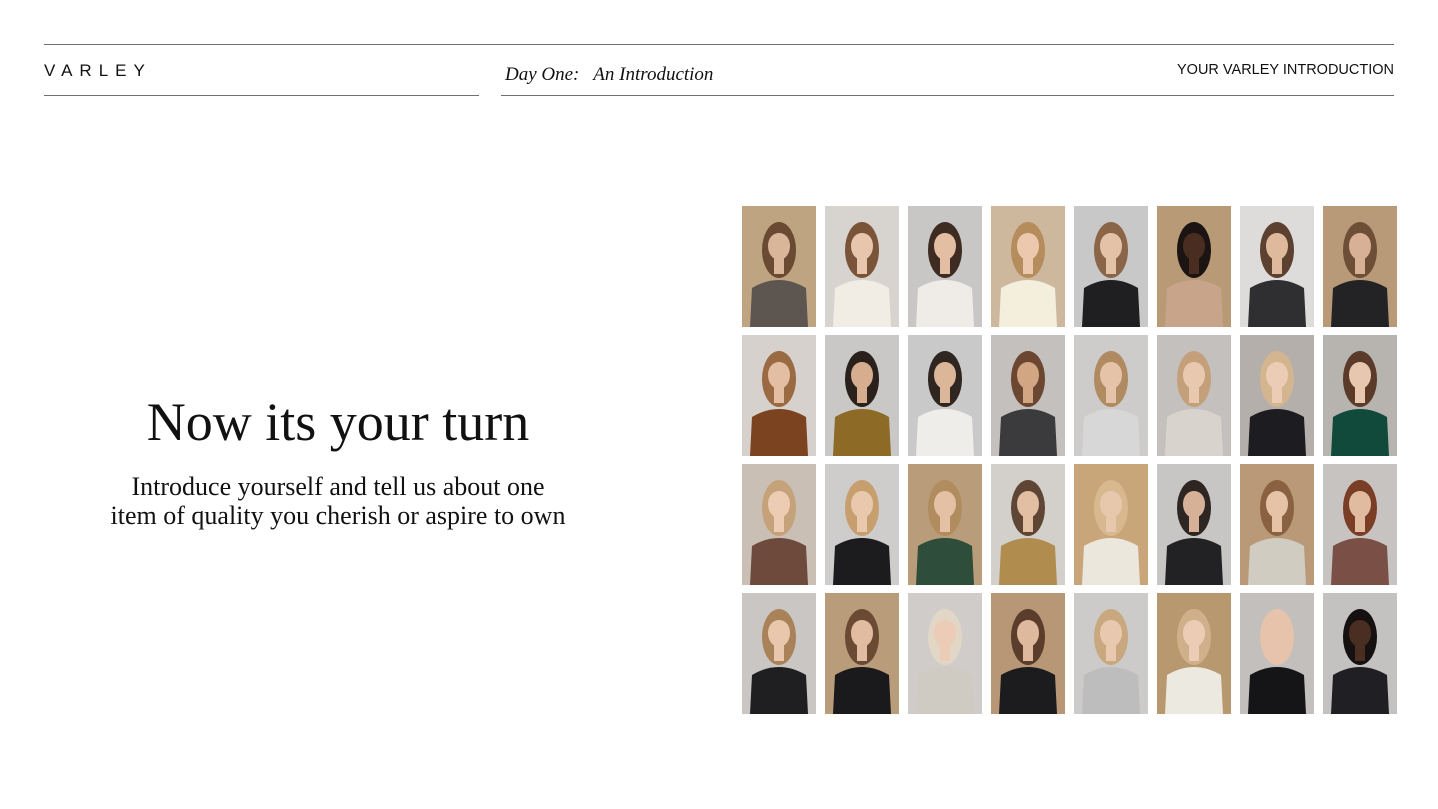 The image size is (1438, 809). I want to click on page-subtitle: Day One: An Introduction, so click(609, 74).